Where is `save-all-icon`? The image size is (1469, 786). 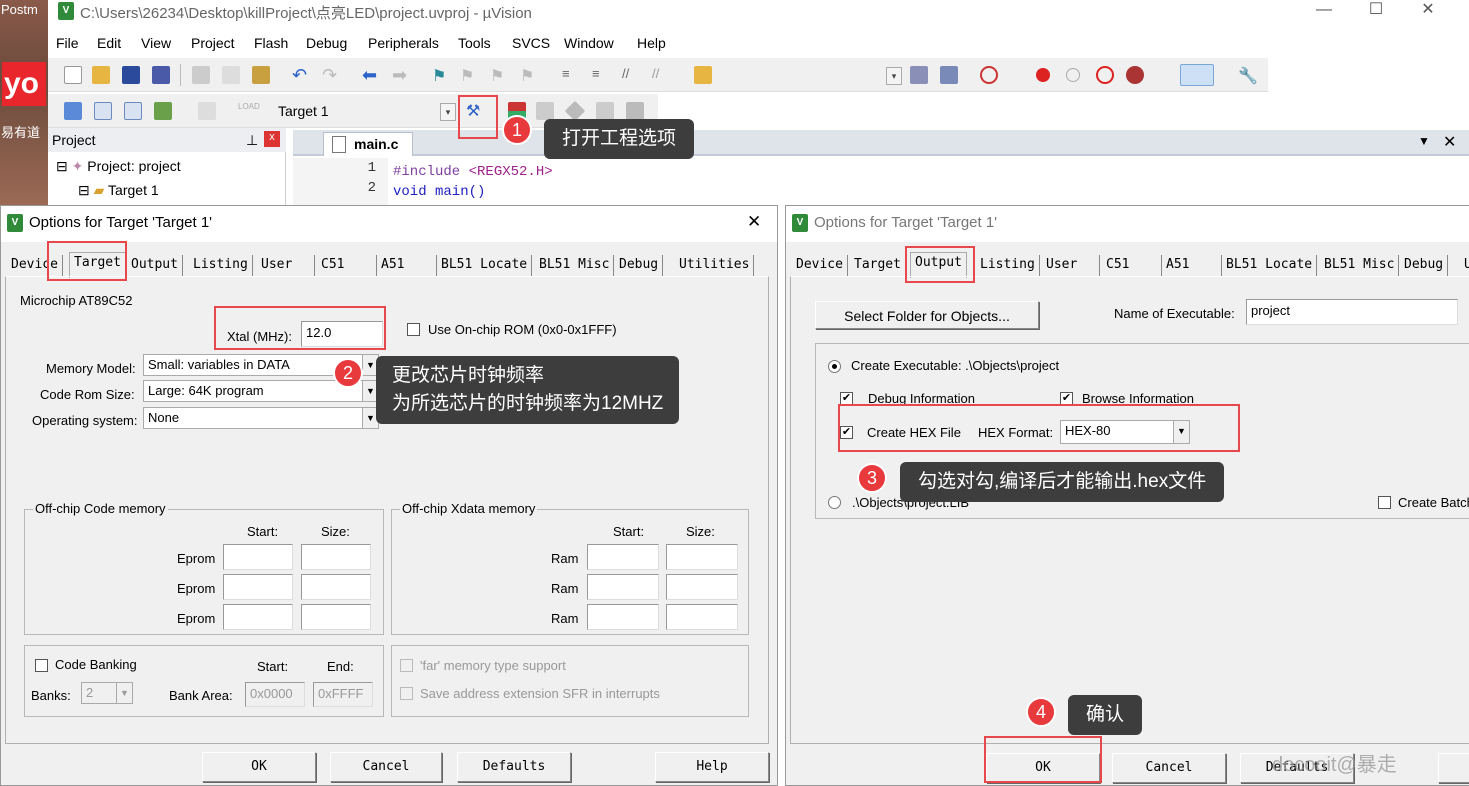 save-all-icon is located at coordinates (161, 75).